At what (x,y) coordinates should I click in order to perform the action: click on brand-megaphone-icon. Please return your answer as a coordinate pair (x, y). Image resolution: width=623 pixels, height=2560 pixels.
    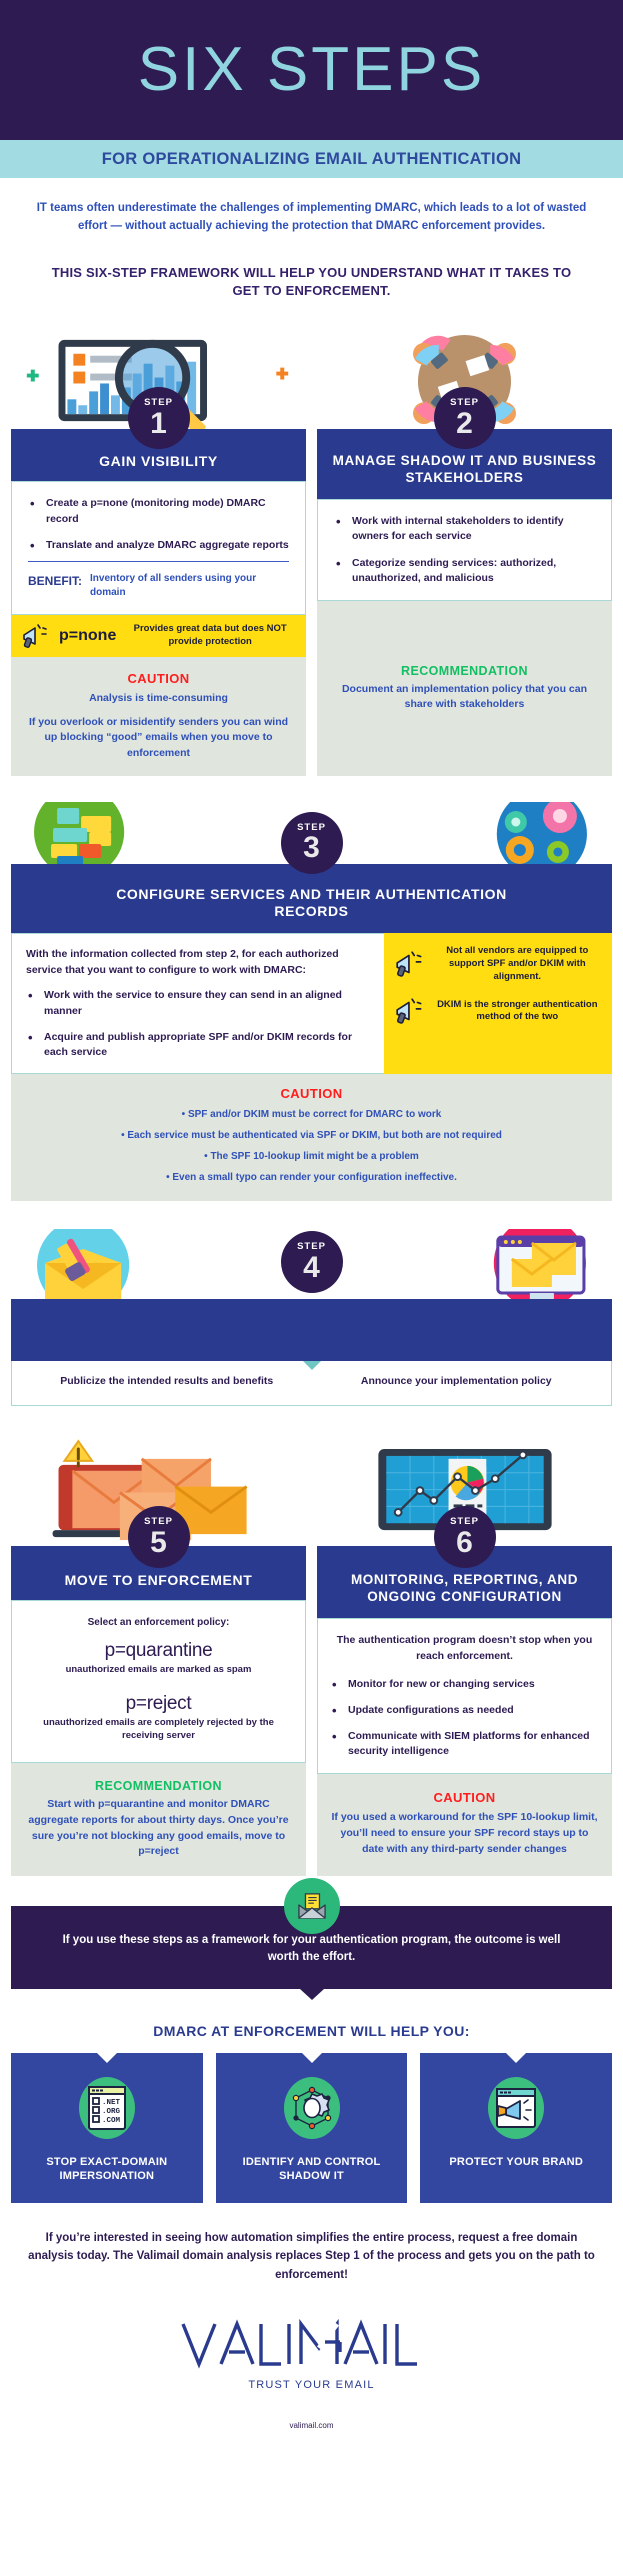
    Looking at the image, I should click on (516, 2107).